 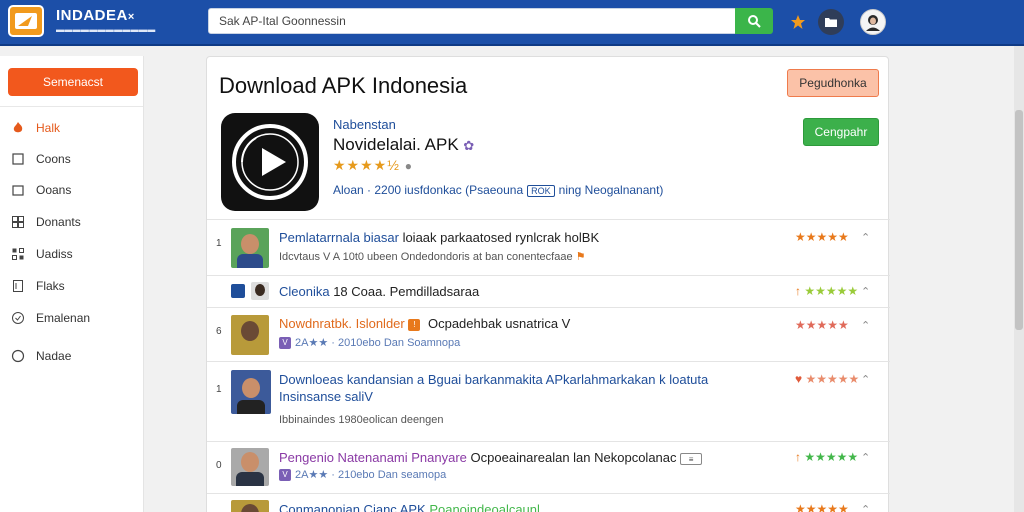 What do you see at coordinates (362, 475) in the screenshot?
I see `row-subtitle: V 2A★★ · 210ebo Dan seamopa` at bounding box center [362, 475].